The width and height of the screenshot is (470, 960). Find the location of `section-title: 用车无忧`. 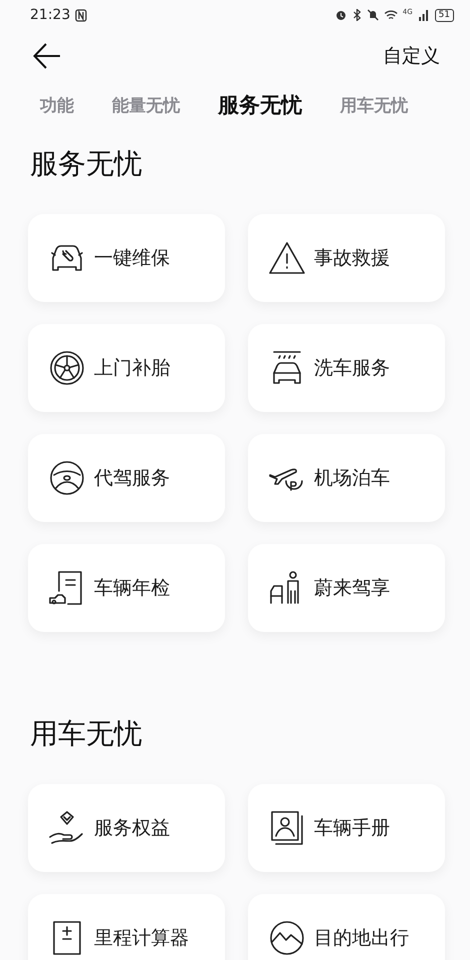

section-title: 用车无忧 is located at coordinates (86, 734).